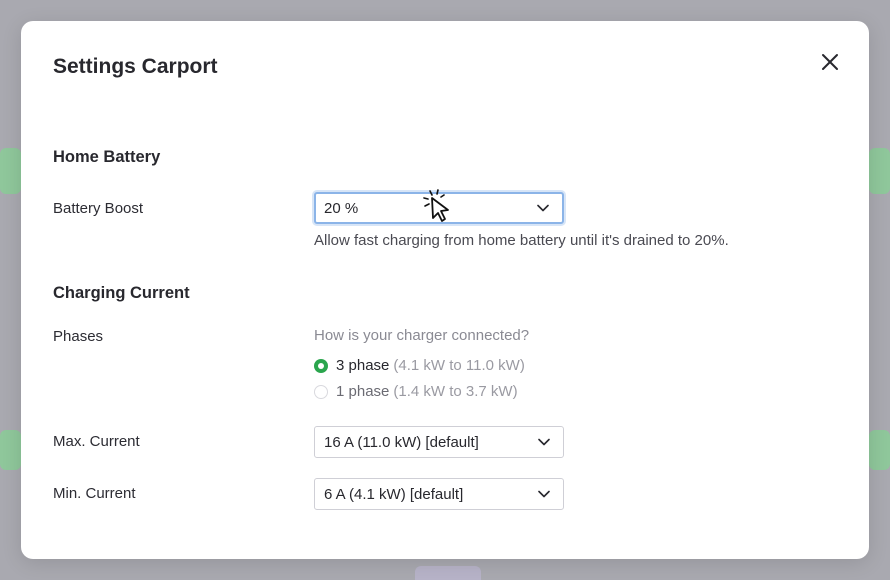 The image size is (890, 580). Describe the element at coordinates (121, 293) in the screenshot. I see `section-title-charging-current: Charging Current` at that location.